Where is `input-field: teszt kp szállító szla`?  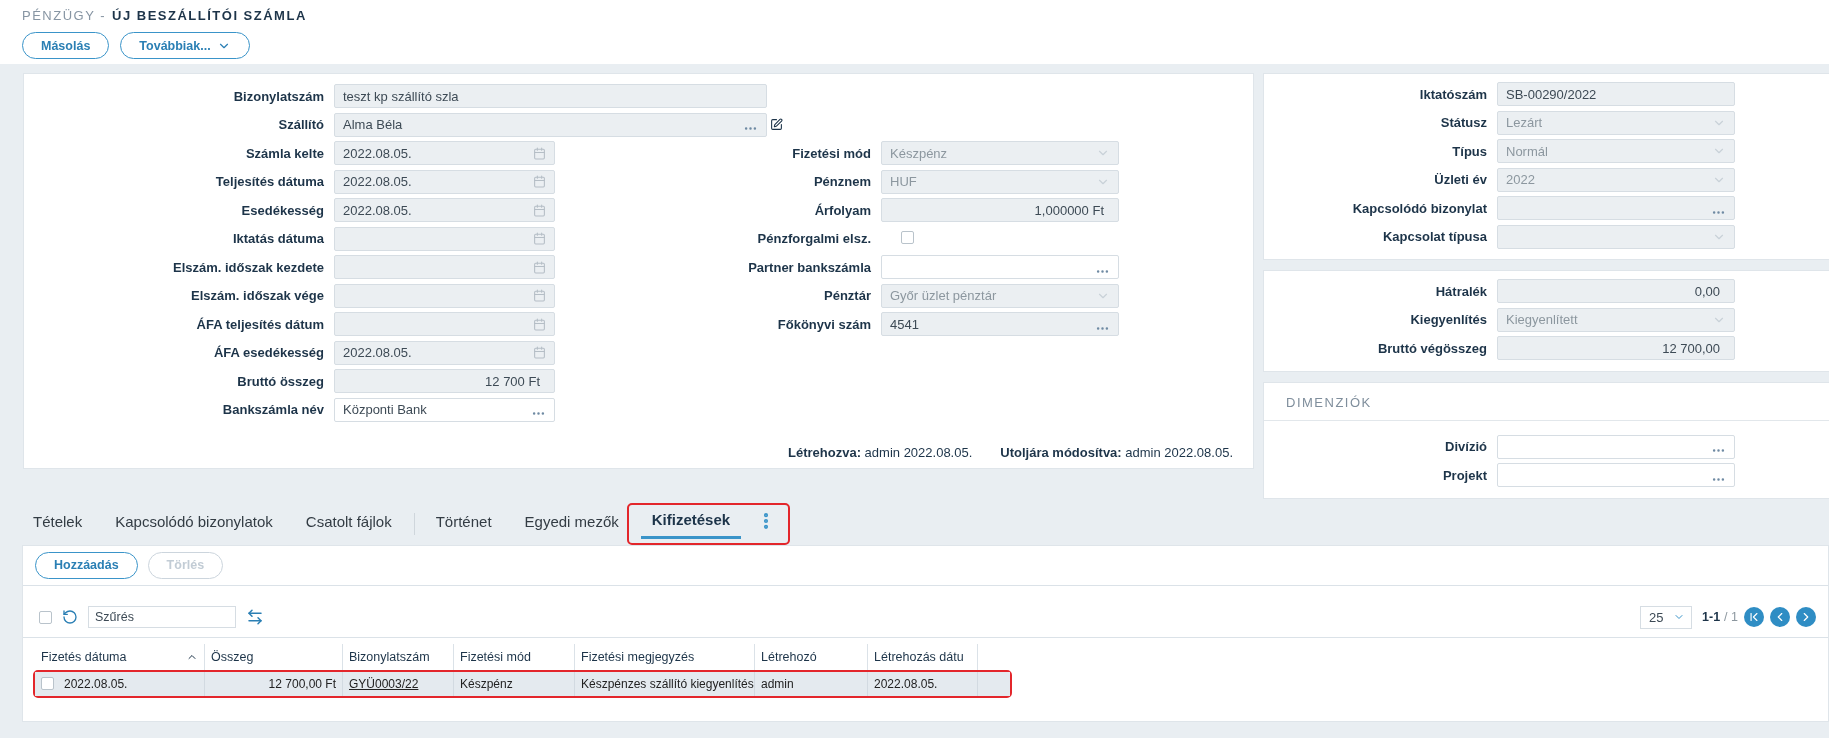 input-field: teszt kp szállító szla is located at coordinates (550, 96).